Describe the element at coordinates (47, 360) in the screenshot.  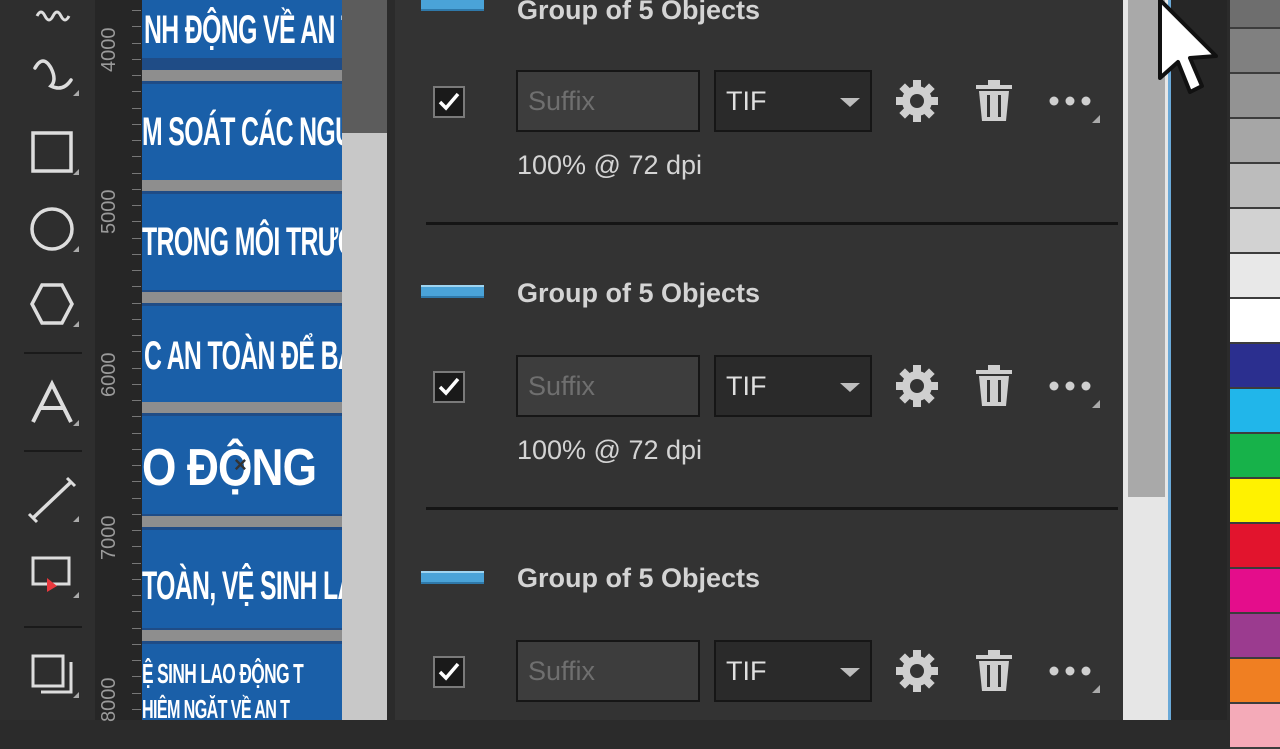
I see `toolbox` at that location.